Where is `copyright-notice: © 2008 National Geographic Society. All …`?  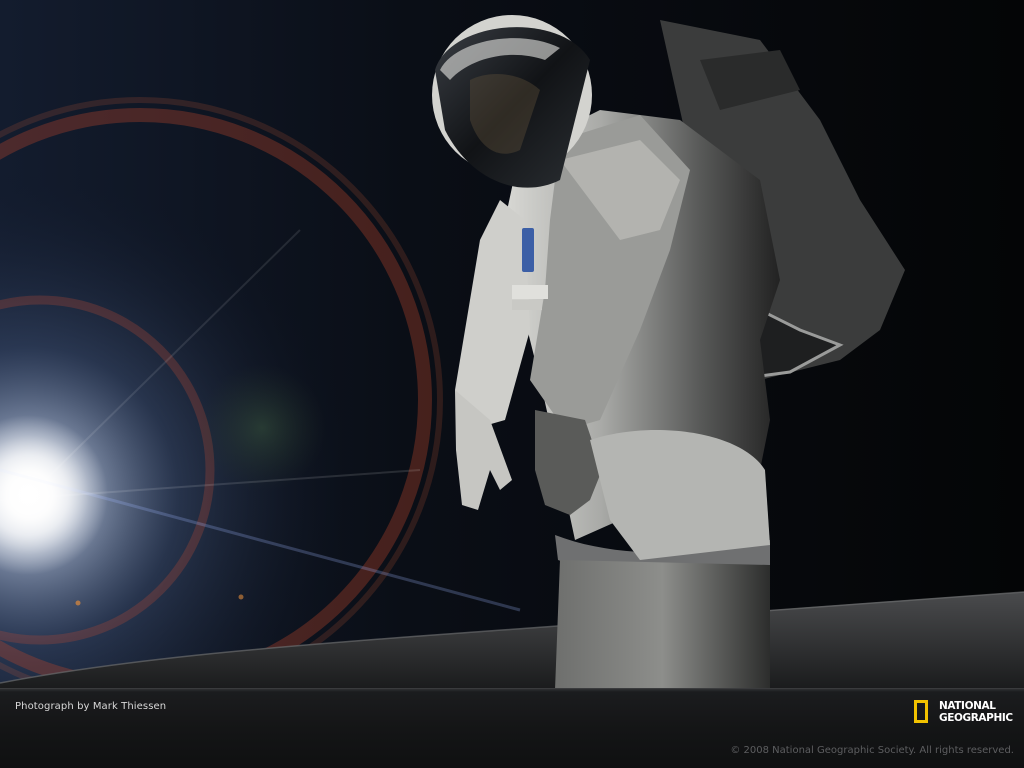 copyright-notice: © 2008 National Geographic Society. All … is located at coordinates (872, 750).